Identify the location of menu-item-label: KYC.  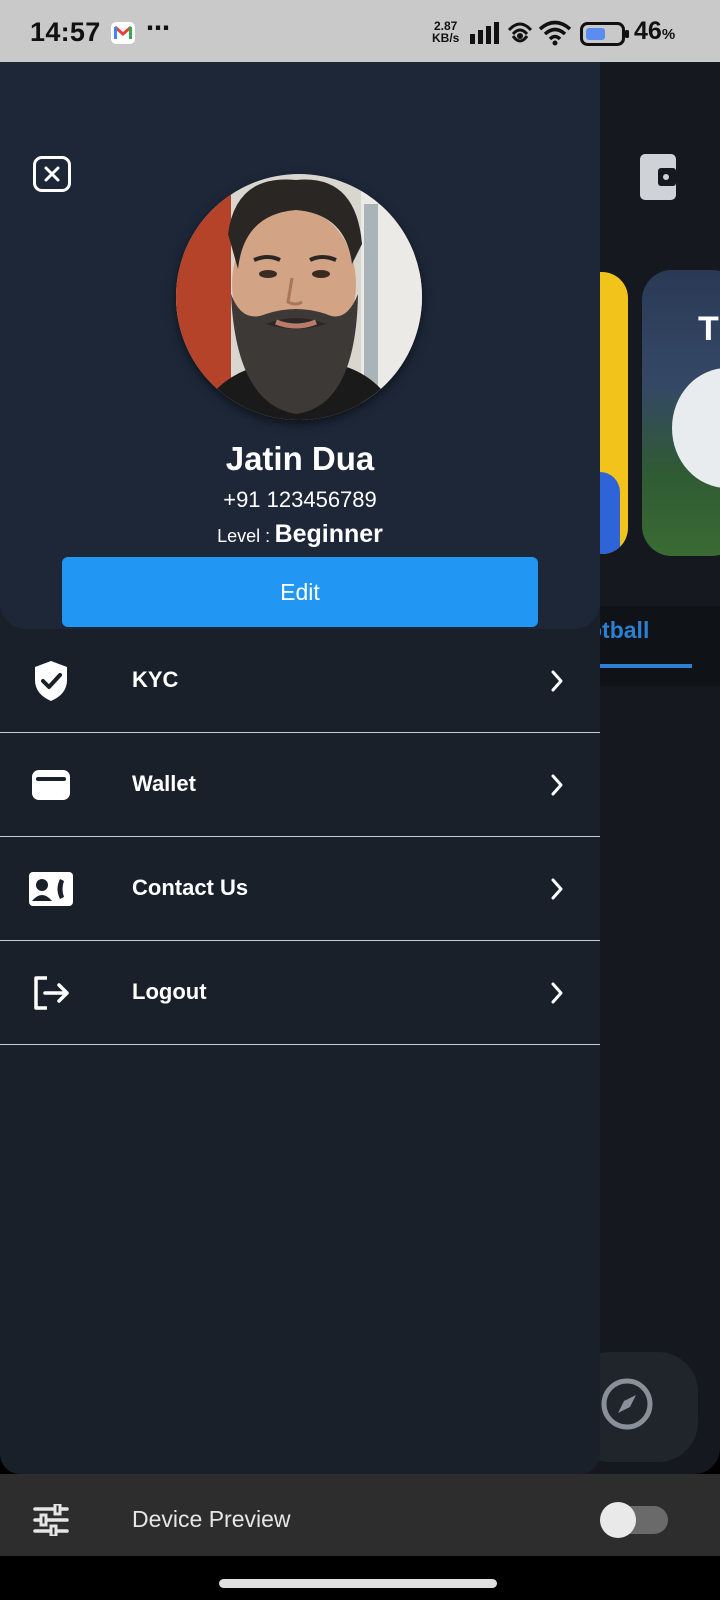
(155, 679).